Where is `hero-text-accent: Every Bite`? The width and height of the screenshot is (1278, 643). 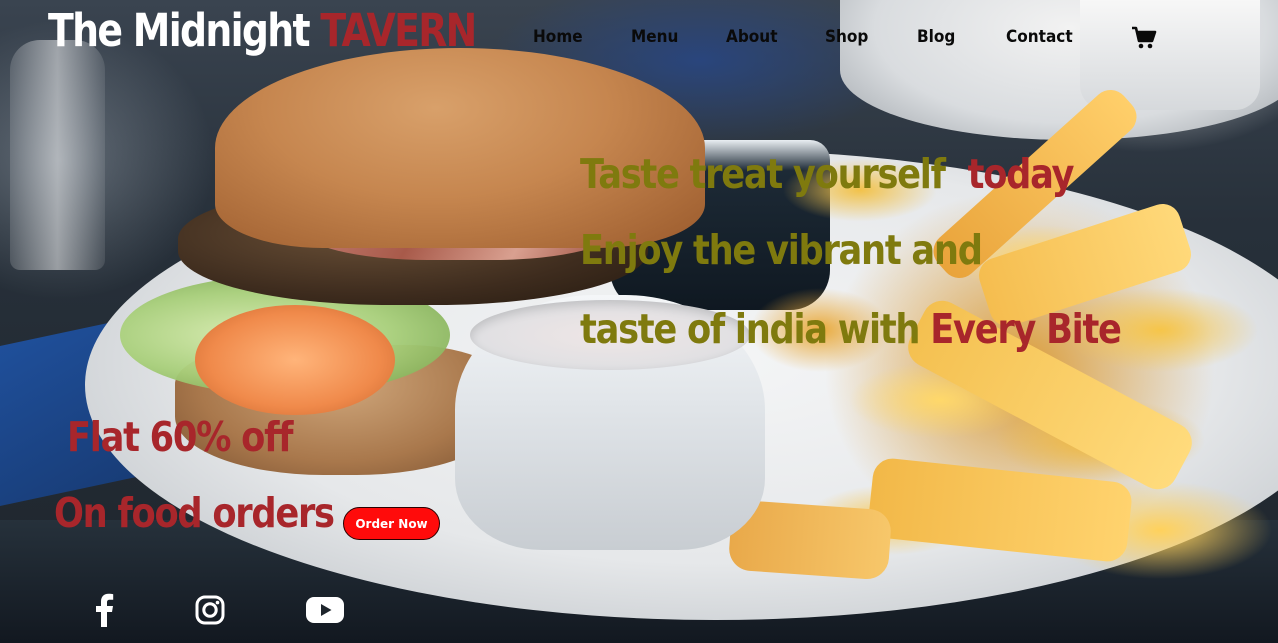
hero-text-accent: Every Bite is located at coordinates (1026, 329).